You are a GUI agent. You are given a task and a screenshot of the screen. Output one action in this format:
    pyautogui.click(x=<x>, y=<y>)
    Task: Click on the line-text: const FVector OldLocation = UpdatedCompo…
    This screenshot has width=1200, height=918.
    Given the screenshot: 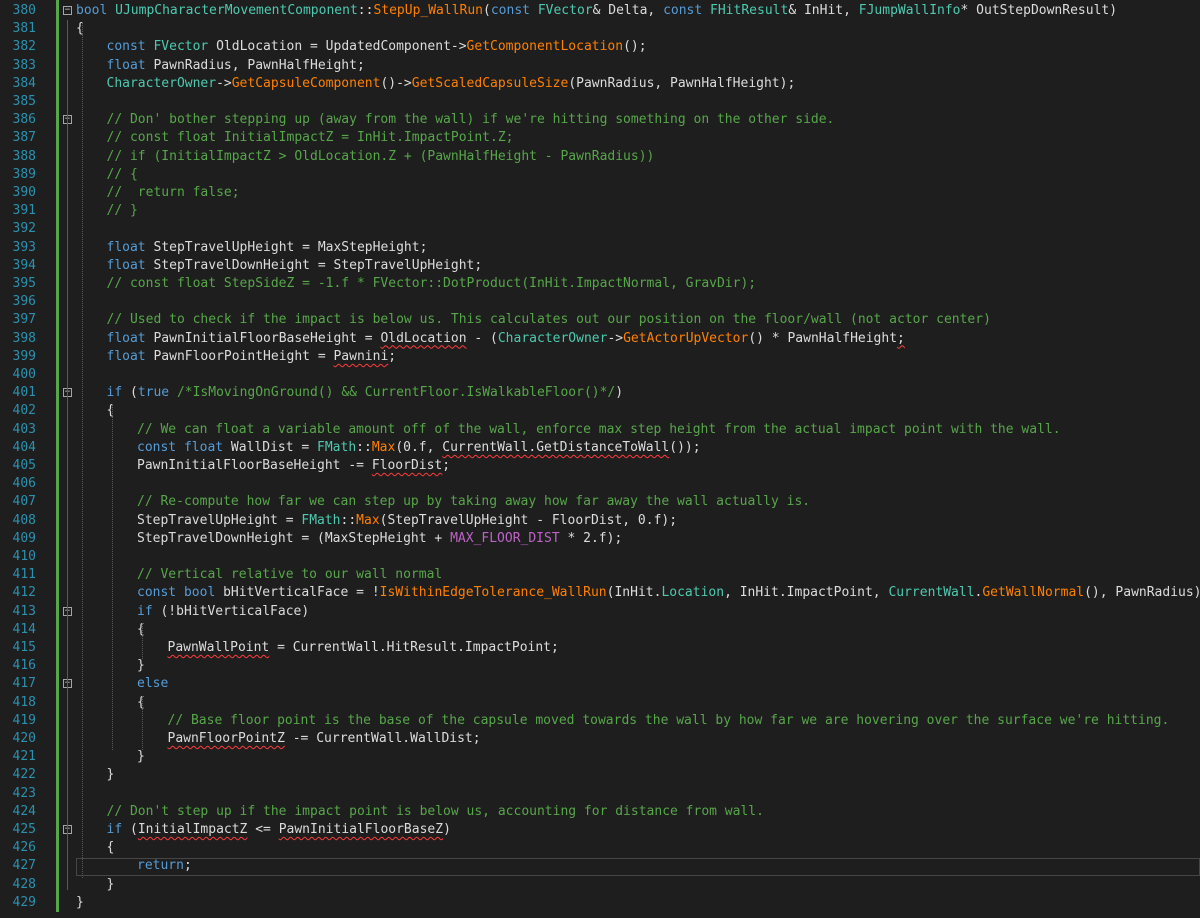 What is the action you would take?
    pyautogui.click(x=377, y=47)
    